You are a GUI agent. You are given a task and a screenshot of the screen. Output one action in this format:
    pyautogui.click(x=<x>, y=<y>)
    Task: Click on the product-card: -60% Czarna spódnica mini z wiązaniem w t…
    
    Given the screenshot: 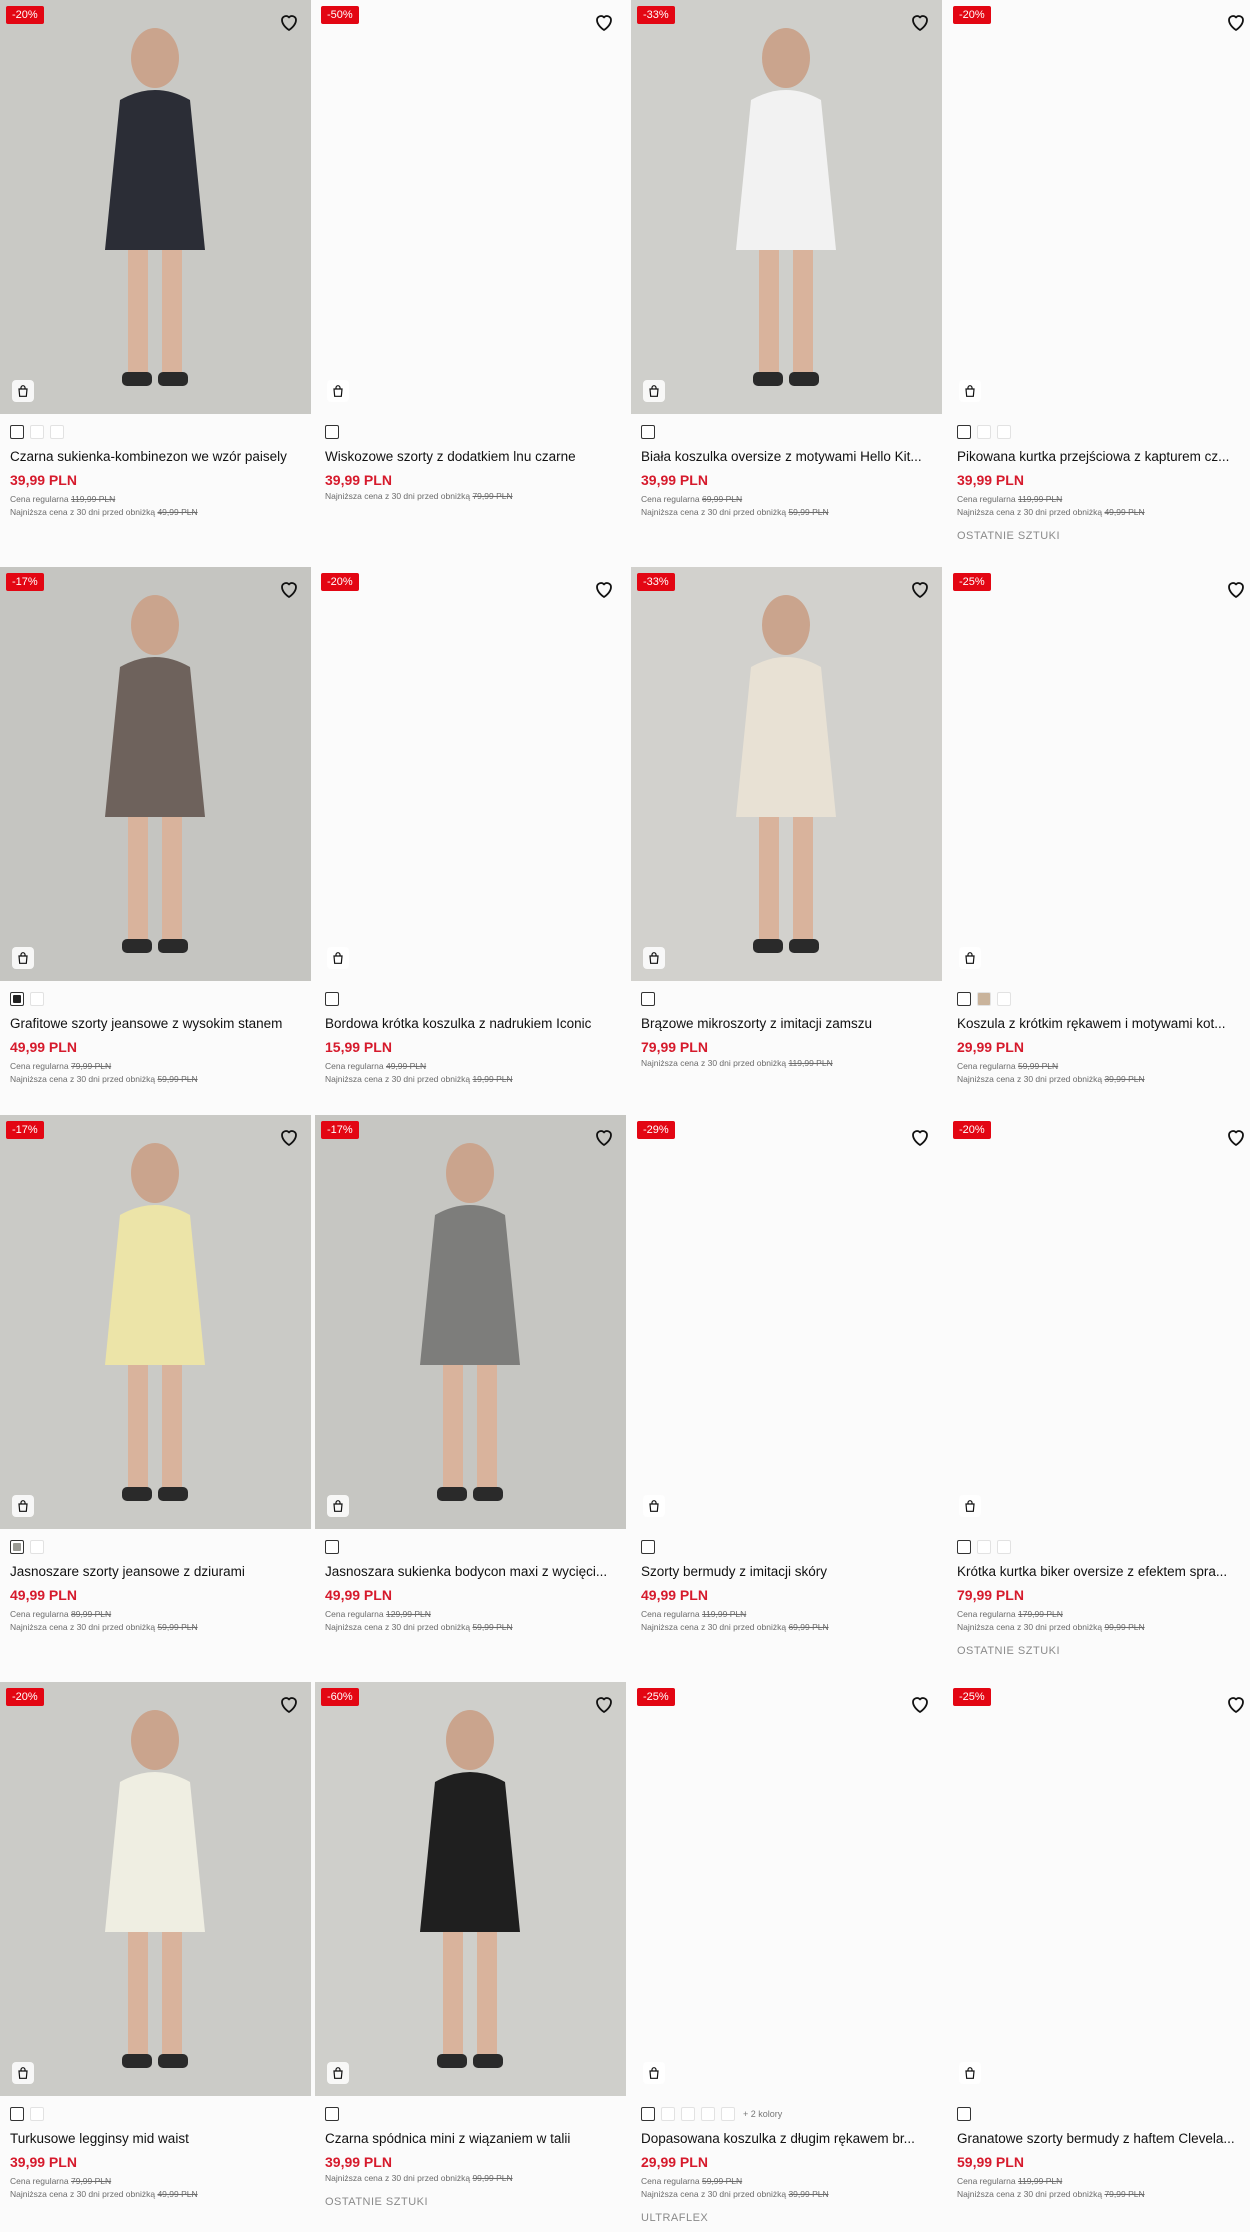 What is the action you would take?
    pyautogui.click(x=470, y=1945)
    